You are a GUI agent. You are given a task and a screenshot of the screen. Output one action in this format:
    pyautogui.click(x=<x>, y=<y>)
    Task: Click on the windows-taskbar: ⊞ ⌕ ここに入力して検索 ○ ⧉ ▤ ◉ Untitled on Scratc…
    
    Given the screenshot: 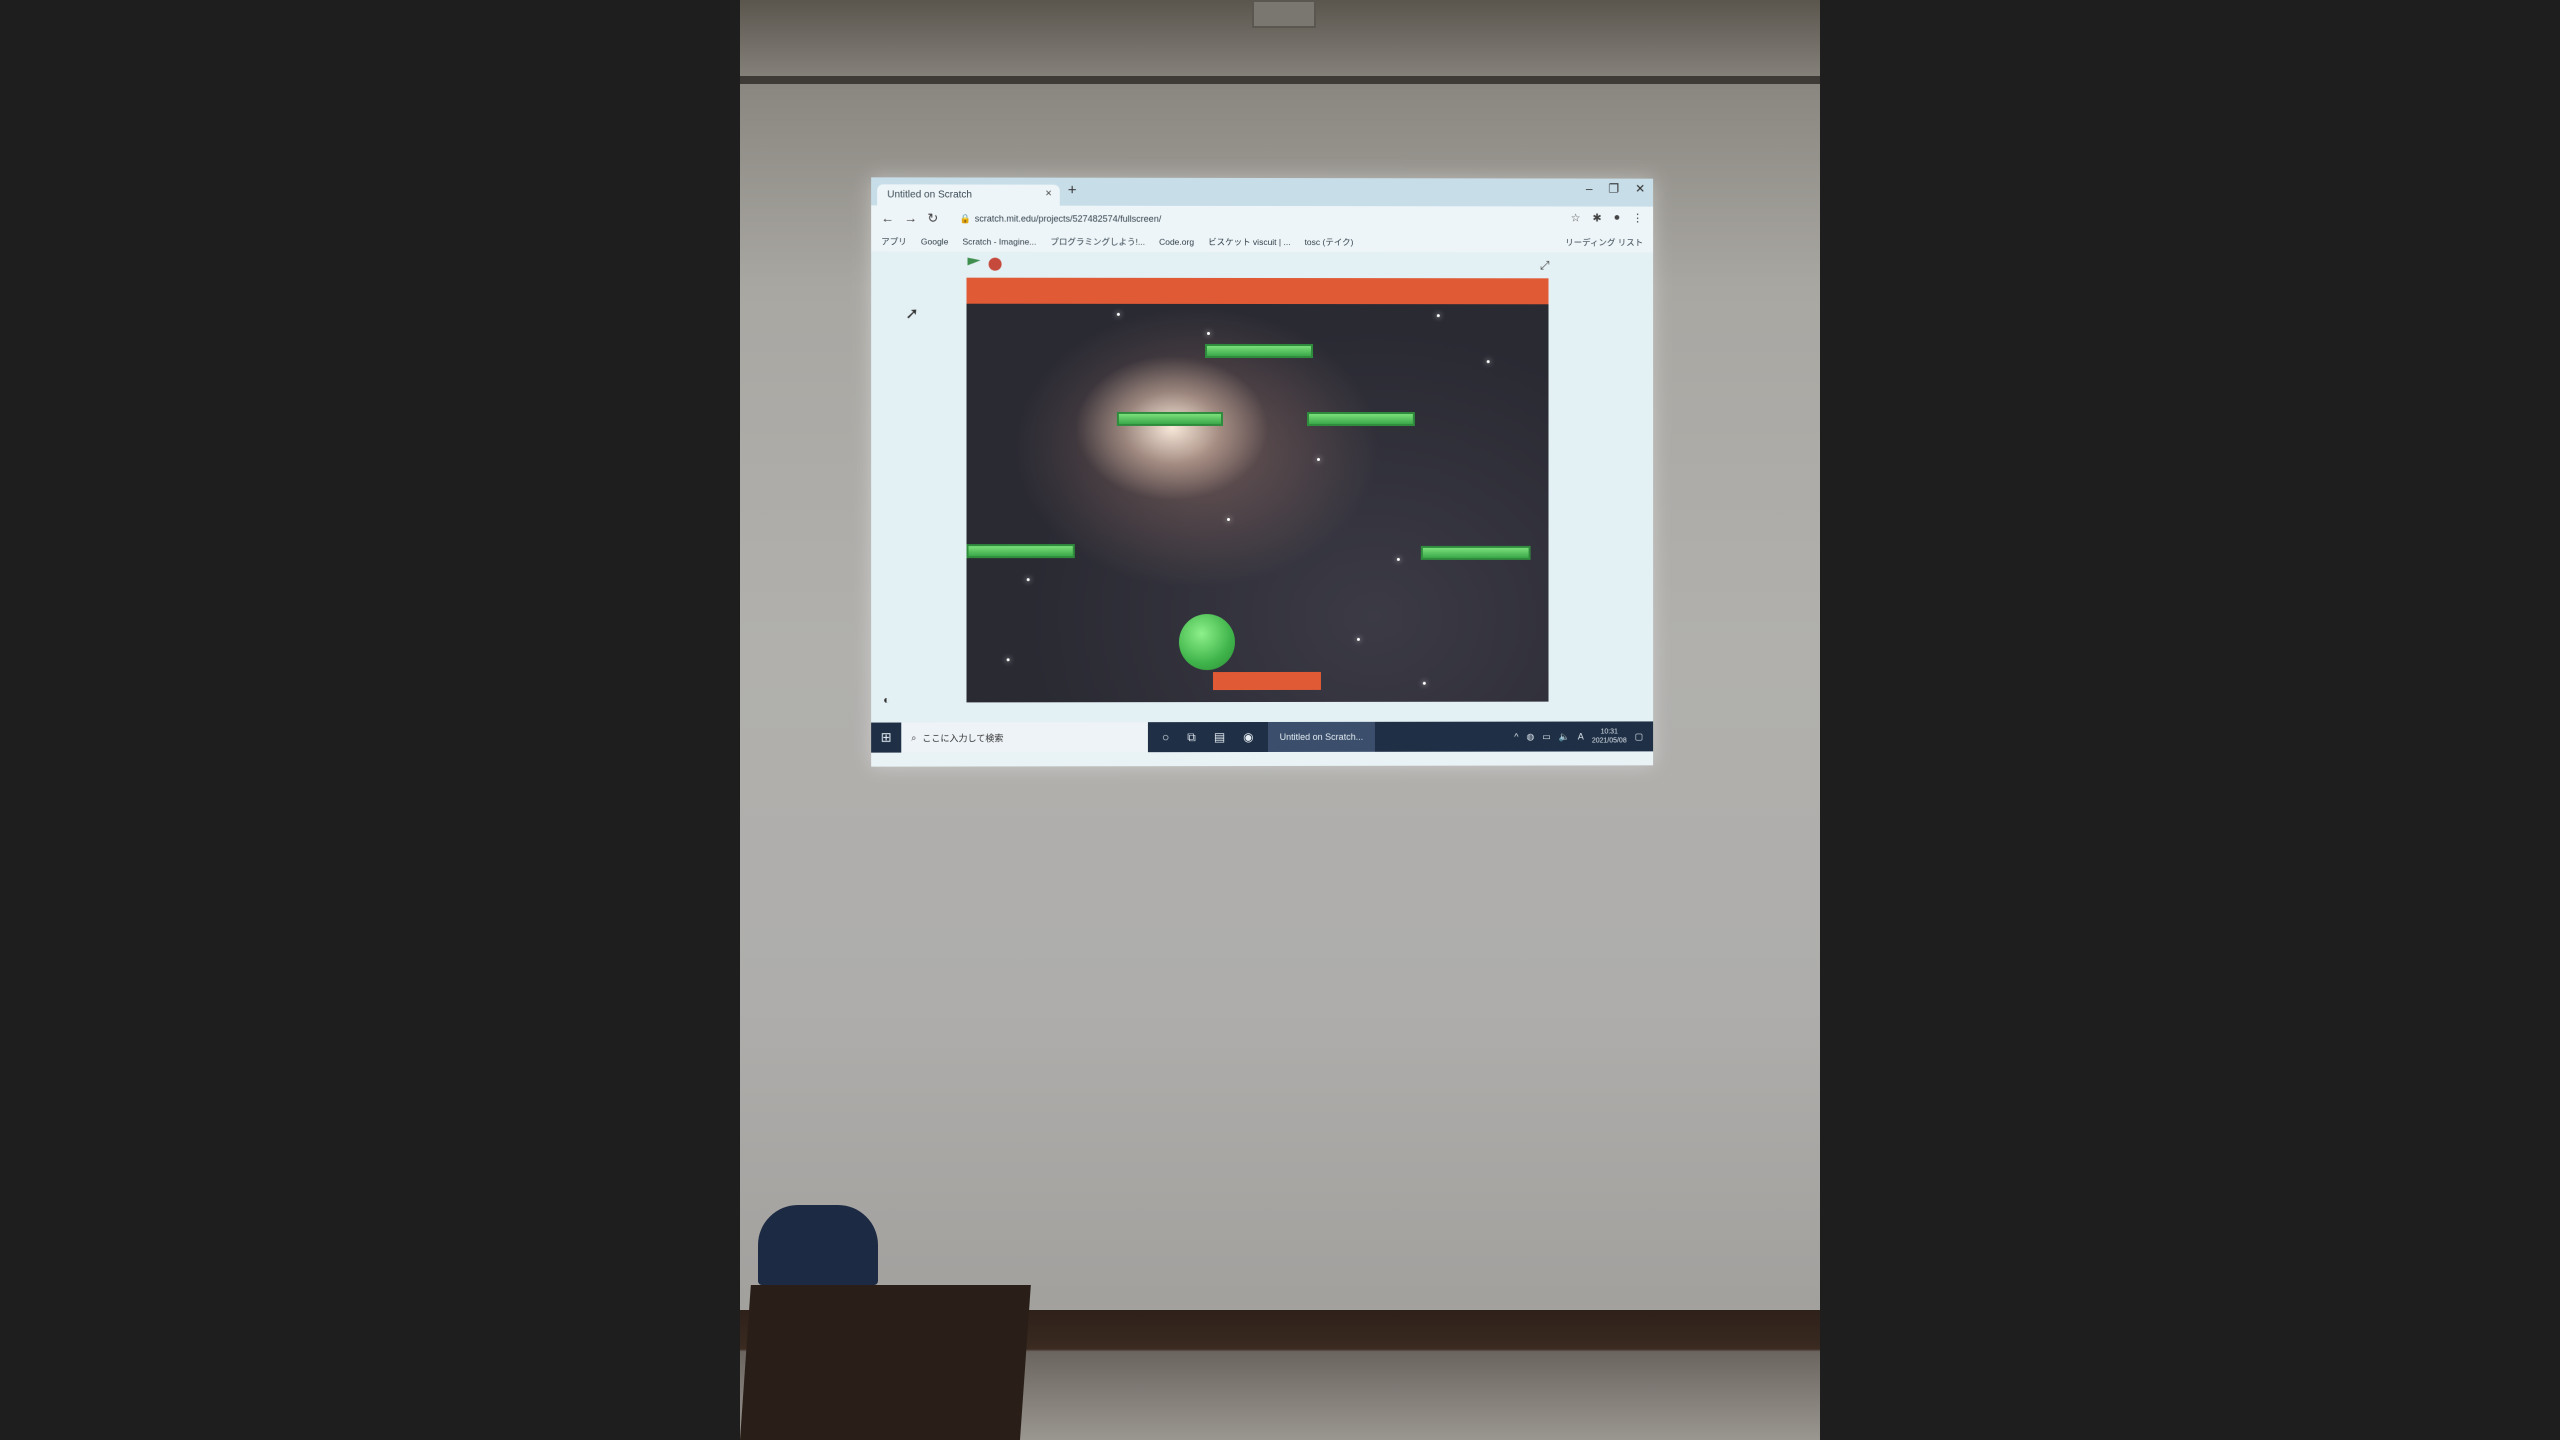 What is the action you would take?
    pyautogui.click(x=1262, y=737)
    